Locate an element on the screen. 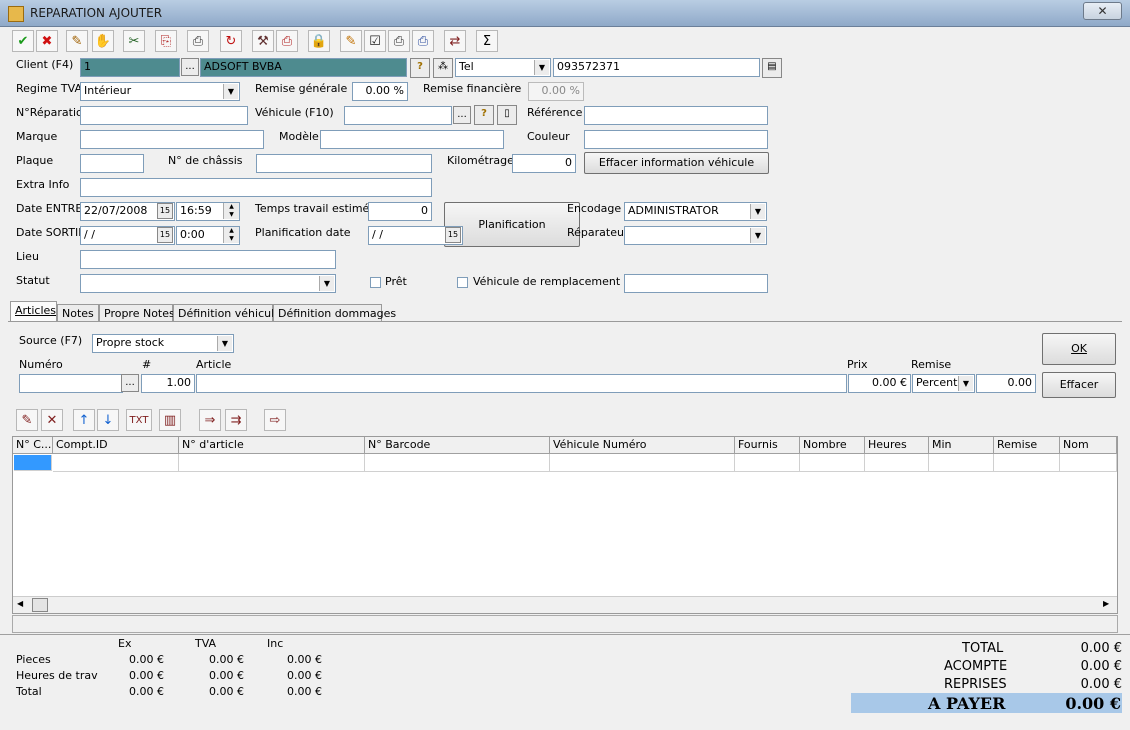  close-button: ✕ is located at coordinates (1102, 11).